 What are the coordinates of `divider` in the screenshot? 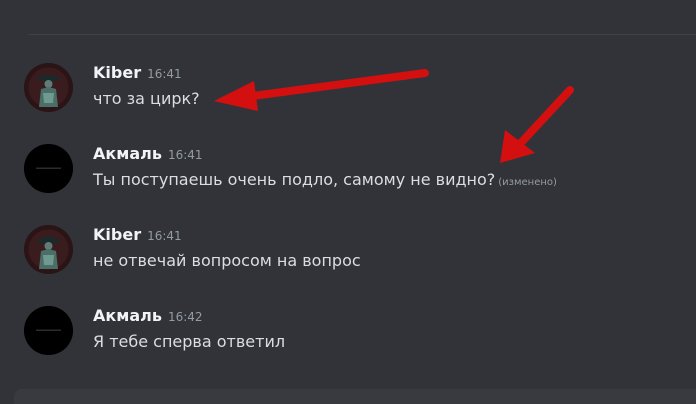 It's located at (362, 34).